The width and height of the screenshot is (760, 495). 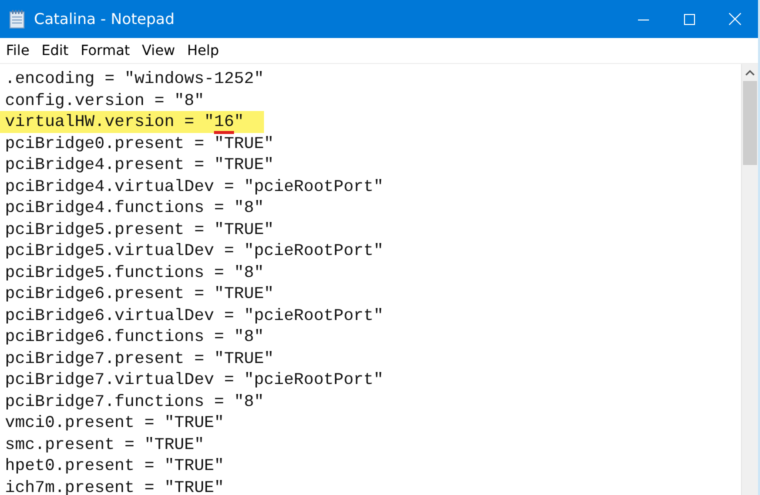 What do you see at coordinates (135, 207) in the screenshot?
I see `text-line: pciBridge4.functions = "8"` at bounding box center [135, 207].